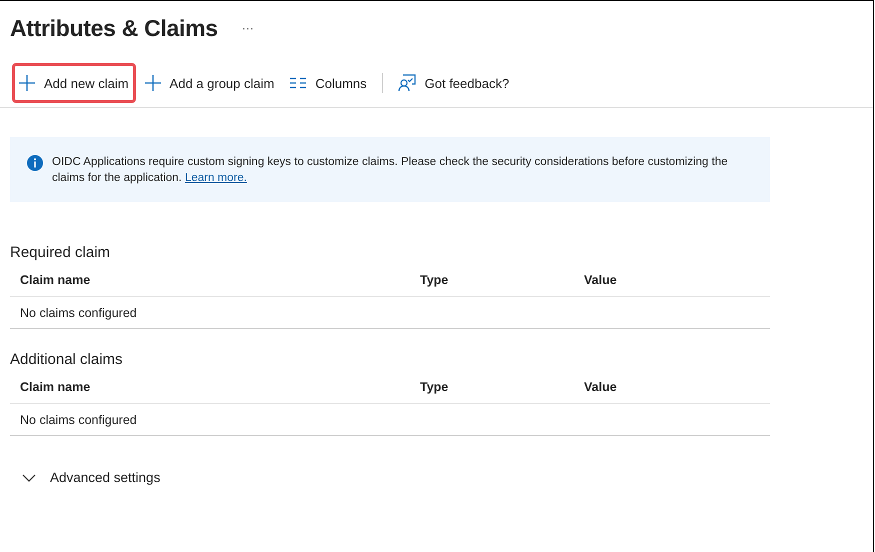 This screenshot has height=552, width=875. Describe the element at coordinates (114, 28) in the screenshot. I see `page-title: Attributes & Claims` at that location.